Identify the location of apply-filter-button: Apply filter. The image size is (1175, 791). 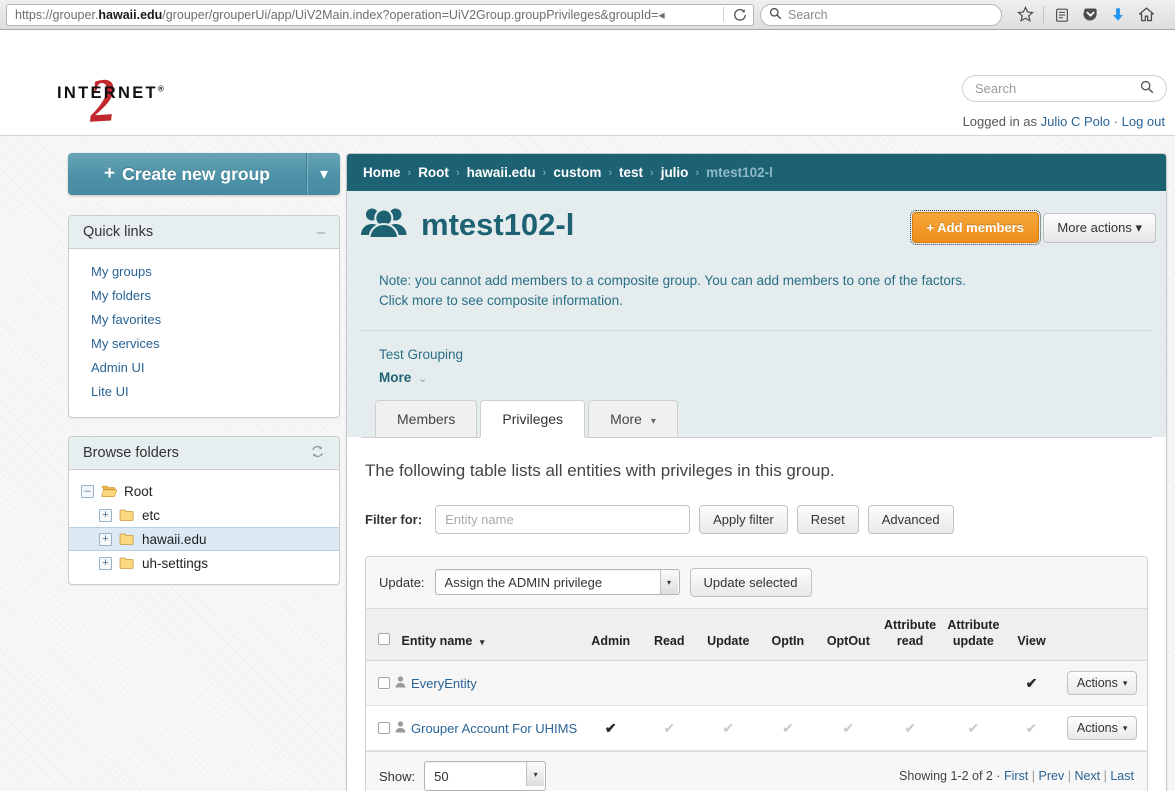
(743, 519).